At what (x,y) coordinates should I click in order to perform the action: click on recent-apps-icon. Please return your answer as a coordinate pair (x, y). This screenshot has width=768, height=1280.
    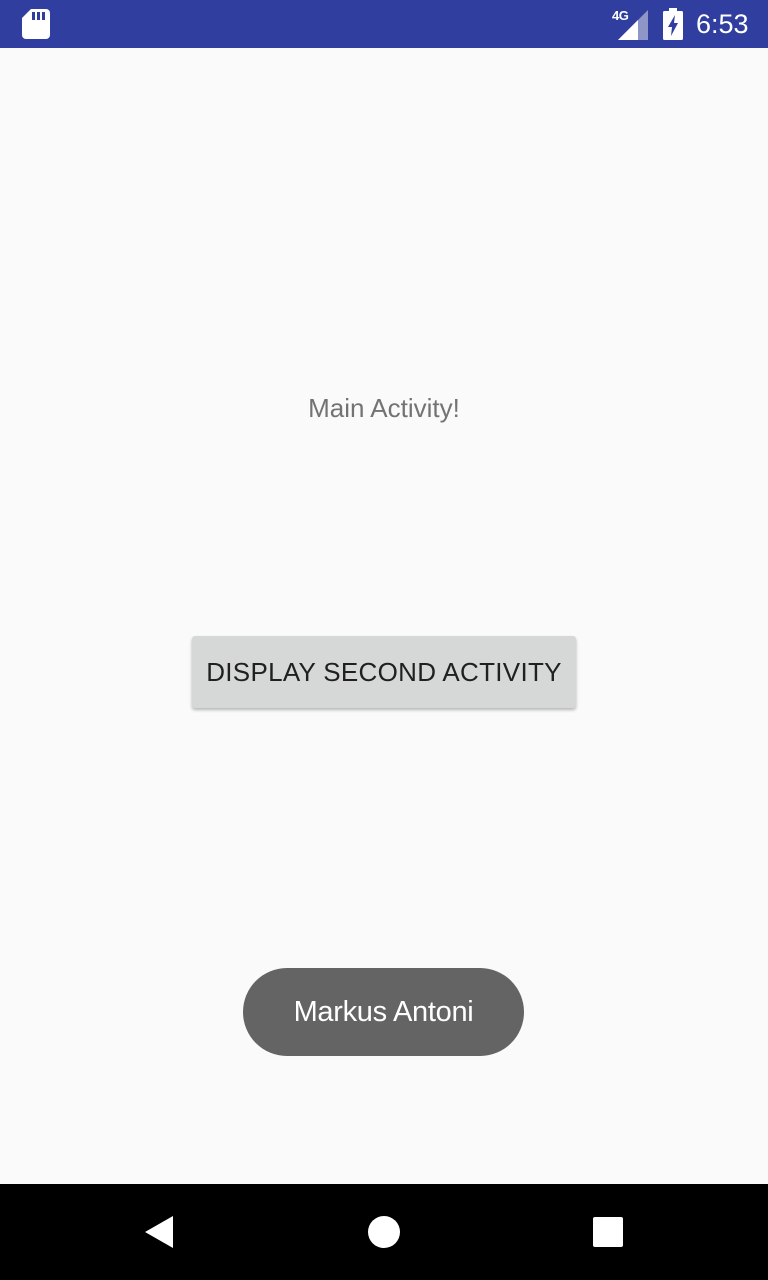
    Looking at the image, I should click on (608, 1232).